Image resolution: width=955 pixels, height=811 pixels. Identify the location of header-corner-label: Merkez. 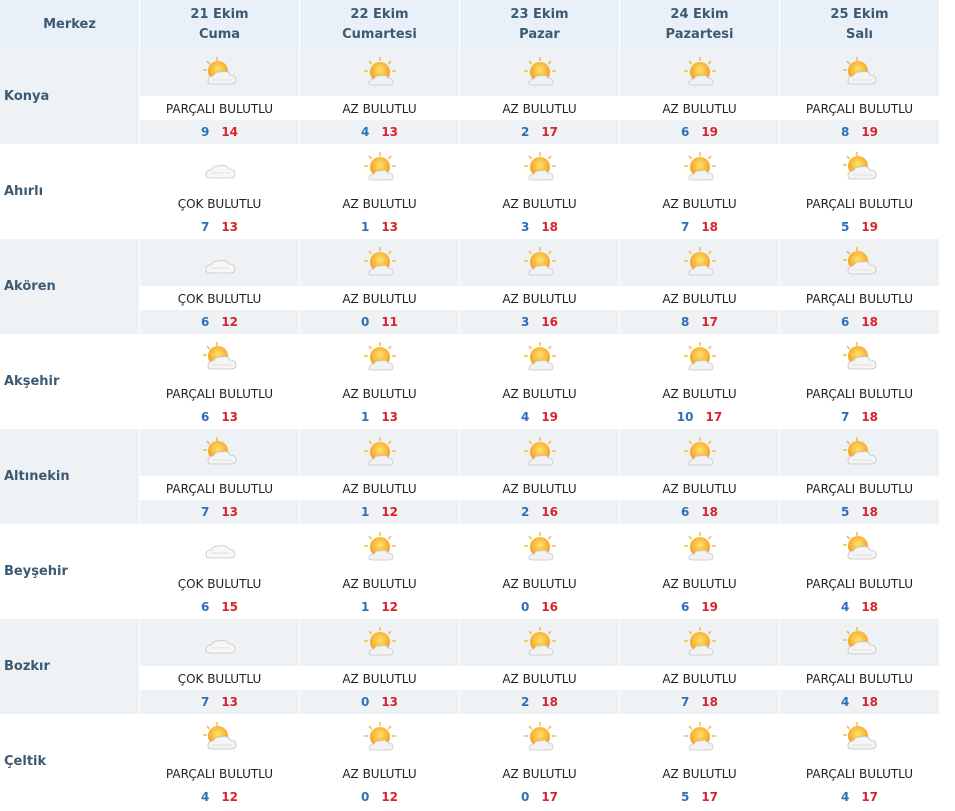
(69, 24).